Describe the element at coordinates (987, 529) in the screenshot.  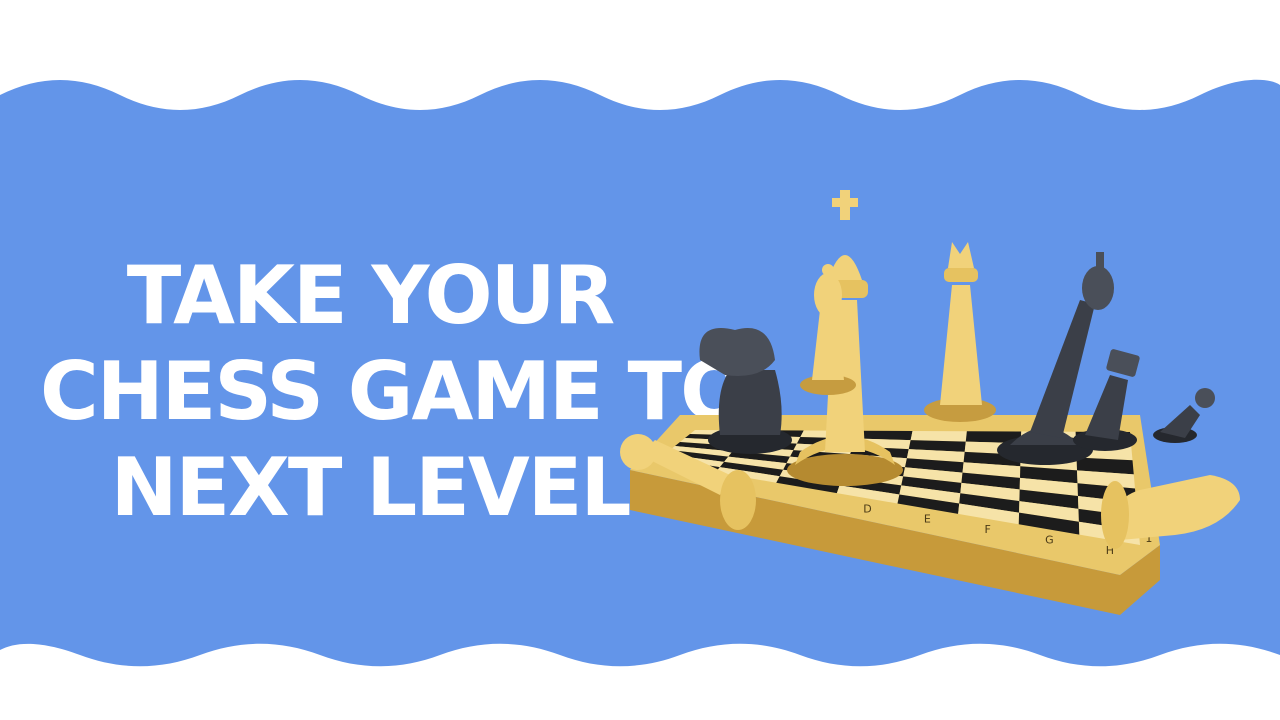
I see `board-file-label: F` at that location.